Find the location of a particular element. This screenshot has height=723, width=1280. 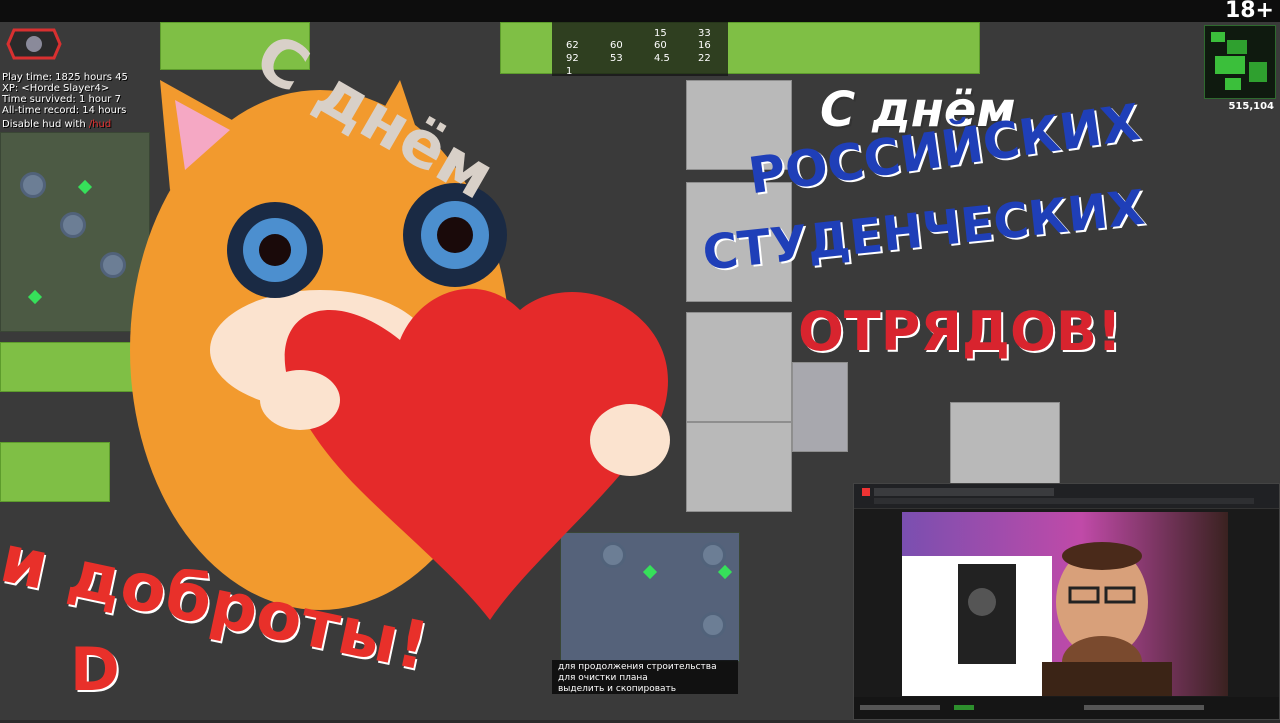

webcam-video is located at coordinates (1065, 604).